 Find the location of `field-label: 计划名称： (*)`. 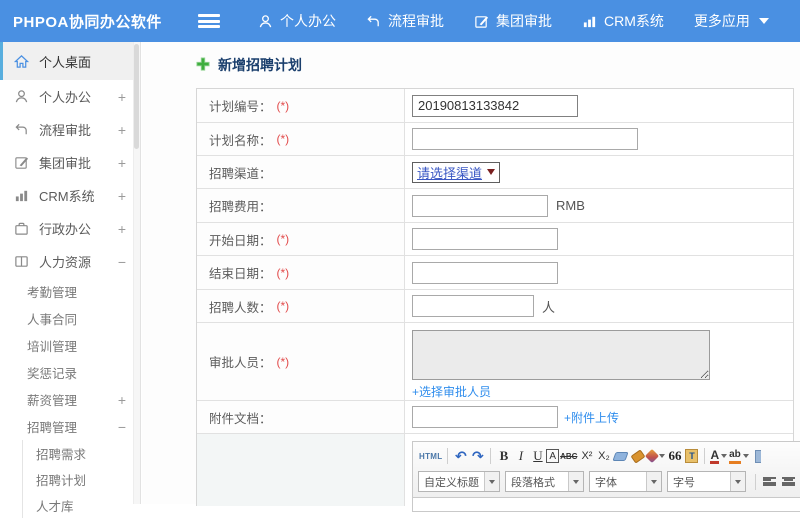

field-label: 计划名称： (*) is located at coordinates (301, 139).